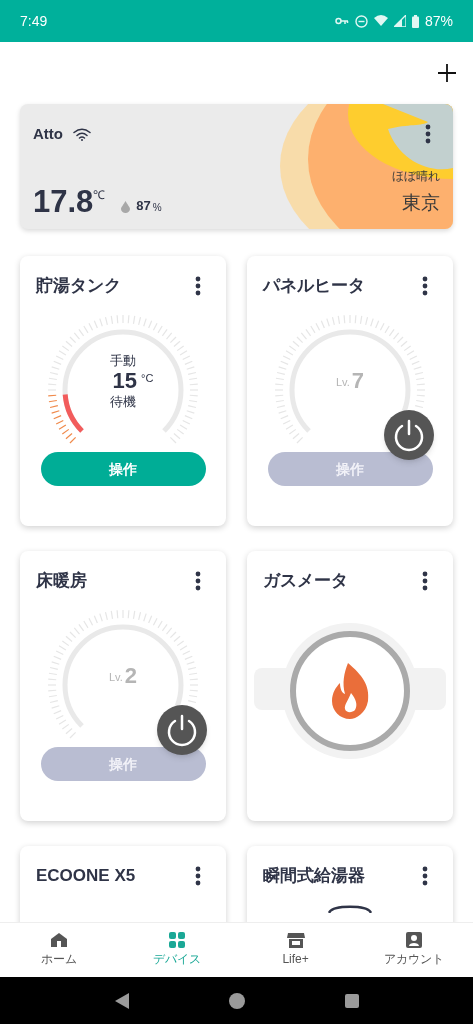 The image size is (473, 1024). What do you see at coordinates (361, 21) in the screenshot?
I see `do-not-disturb-icon` at bounding box center [361, 21].